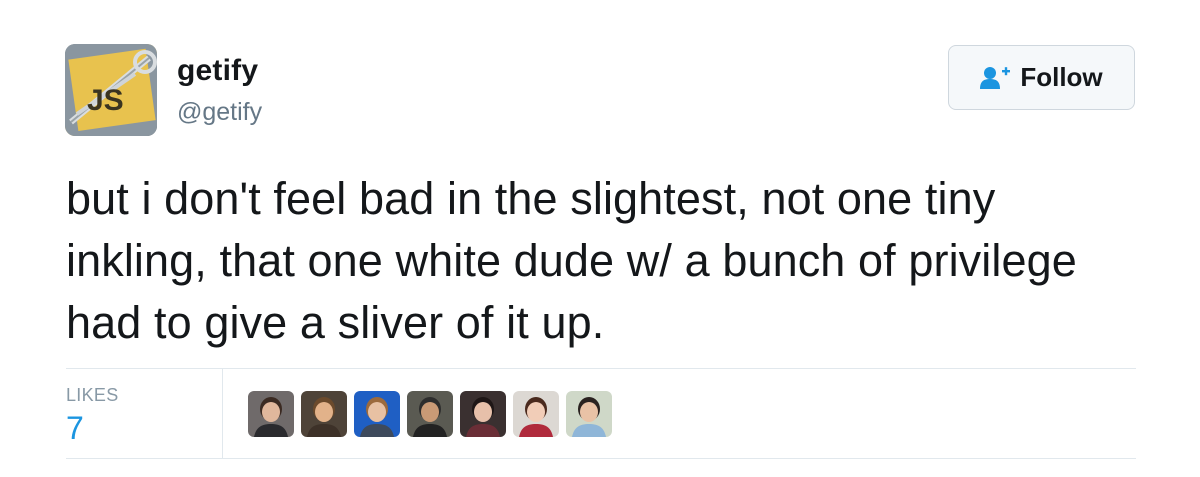 This screenshot has width=1200, height=477. What do you see at coordinates (1061, 77) in the screenshot?
I see `follow-label: Follow` at bounding box center [1061, 77].